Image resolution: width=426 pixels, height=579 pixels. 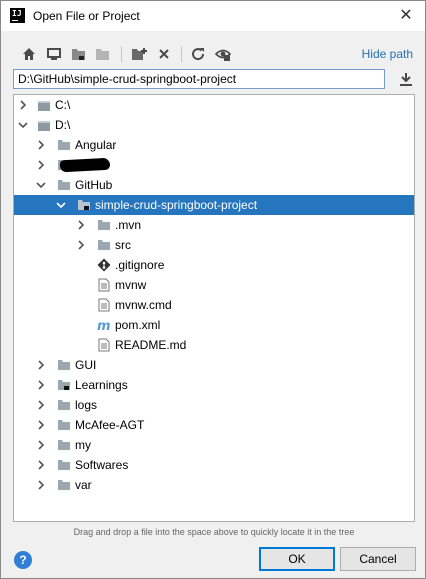 What do you see at coordinates (101, 385) in the screenshot?
I see `tree-row-label: Learnings` at bounding box center [101, 385].